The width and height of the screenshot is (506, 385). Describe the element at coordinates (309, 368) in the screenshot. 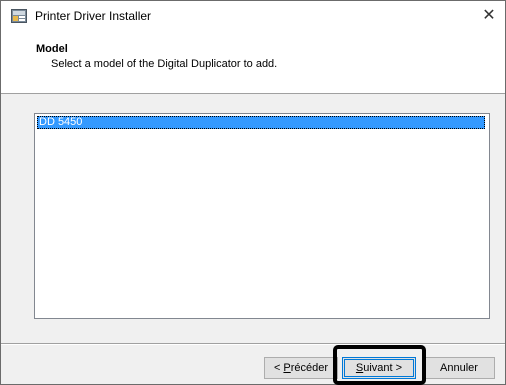

I see `back-button-label: récéder` at that location.